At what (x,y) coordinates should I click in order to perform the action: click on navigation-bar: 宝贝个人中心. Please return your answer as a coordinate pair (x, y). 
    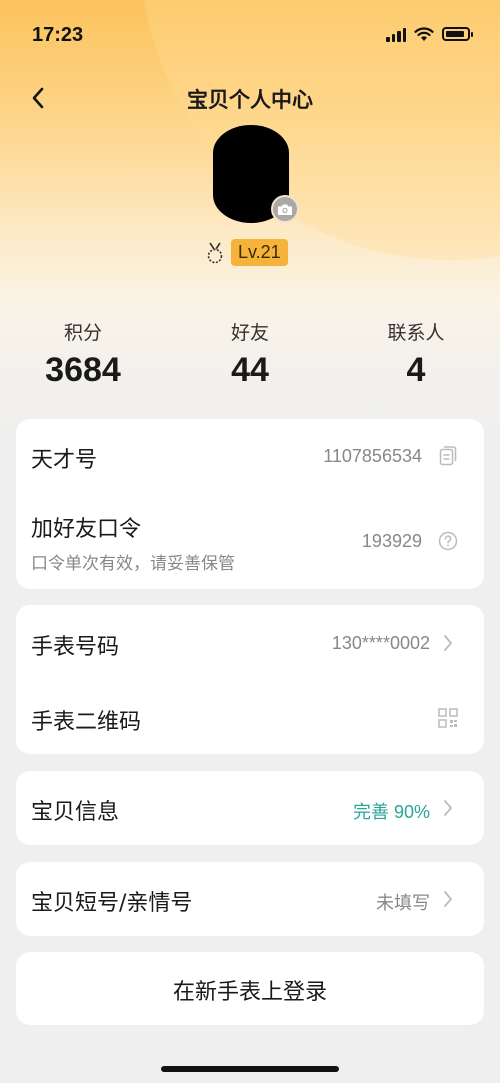
    Looking at the image, I should click on (250, 98).